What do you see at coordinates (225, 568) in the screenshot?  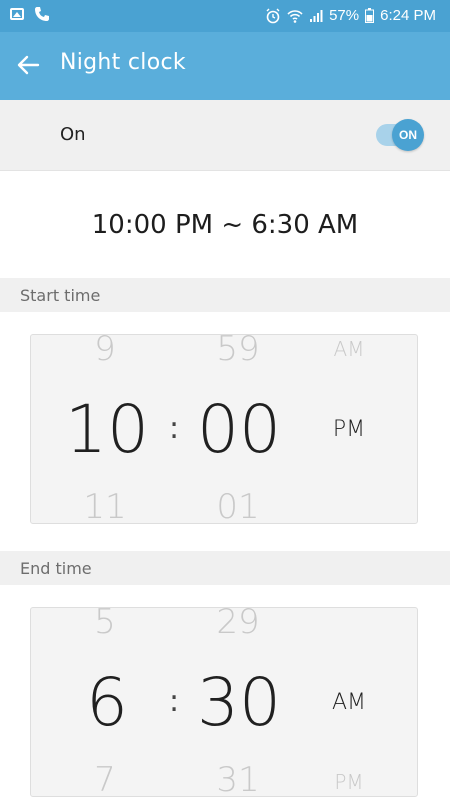 I see `end-time-header: End time` at bounding box center [225, 568].